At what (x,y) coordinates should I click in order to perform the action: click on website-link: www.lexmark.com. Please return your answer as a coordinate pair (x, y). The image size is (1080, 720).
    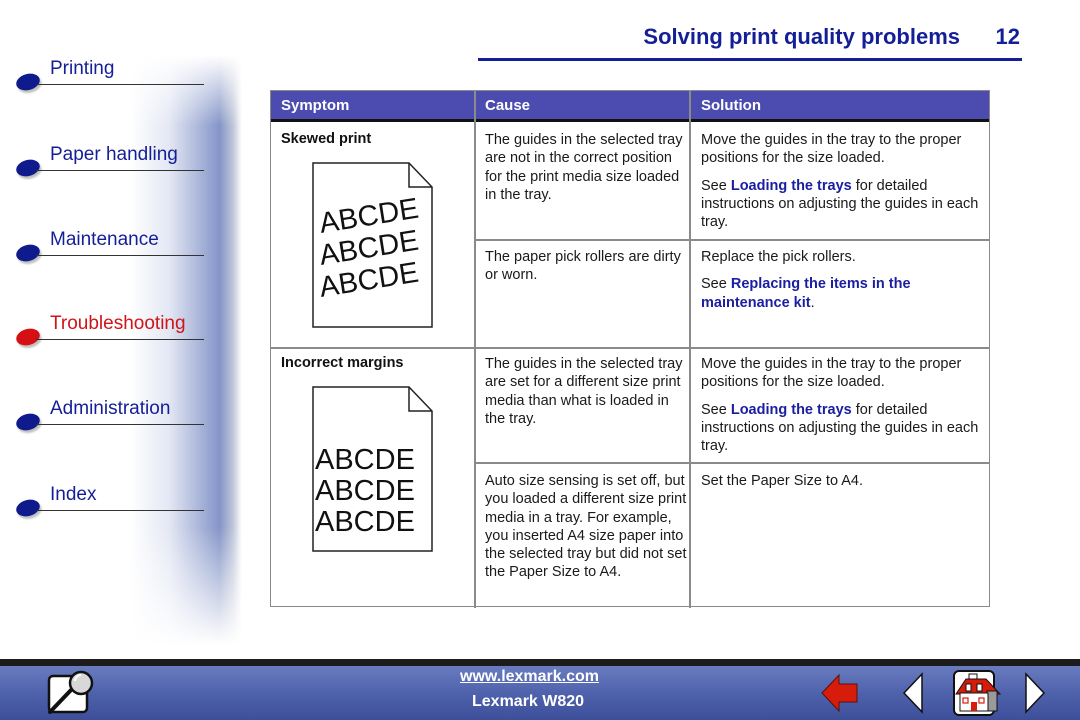
    Looking at the image, I should click on (529, 677).